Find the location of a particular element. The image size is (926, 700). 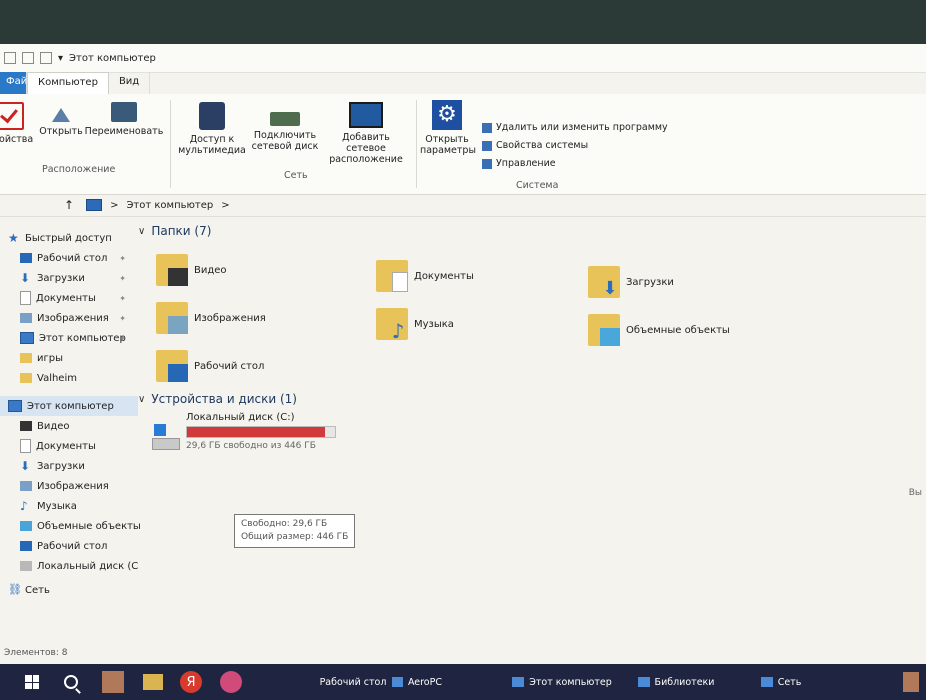

up-arrow-icon: ↑ is located at coordinates (69, 205).